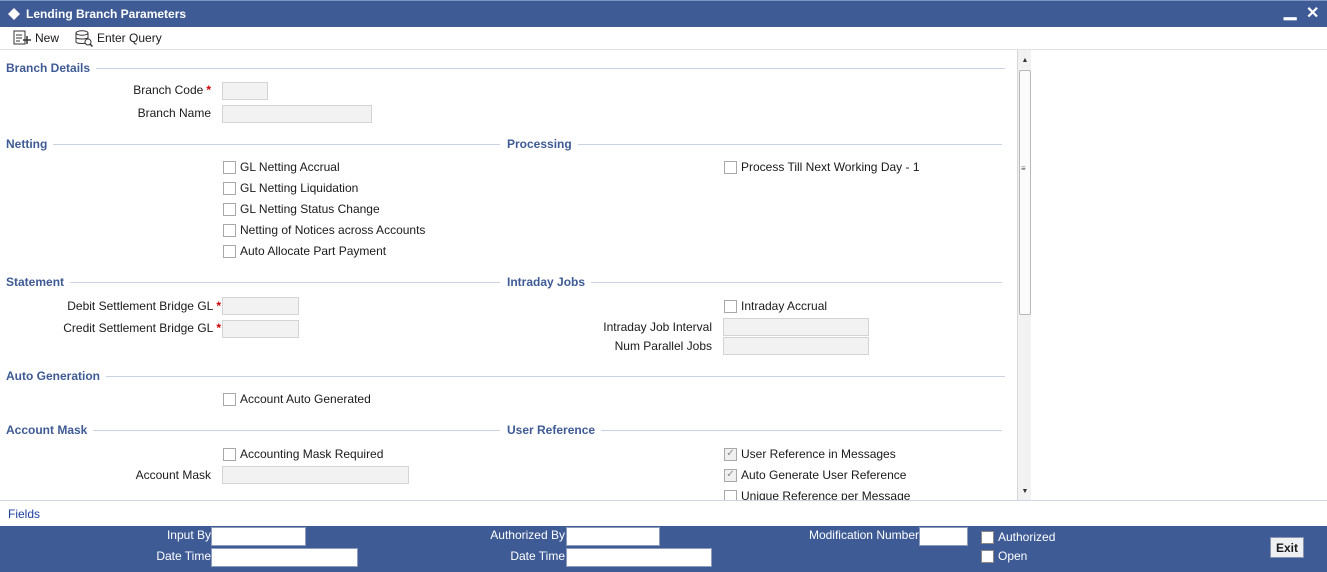 This screenshot has height=572, width=1327. I want to click on branch-code-label: Branch Code *, so click(172, 90).